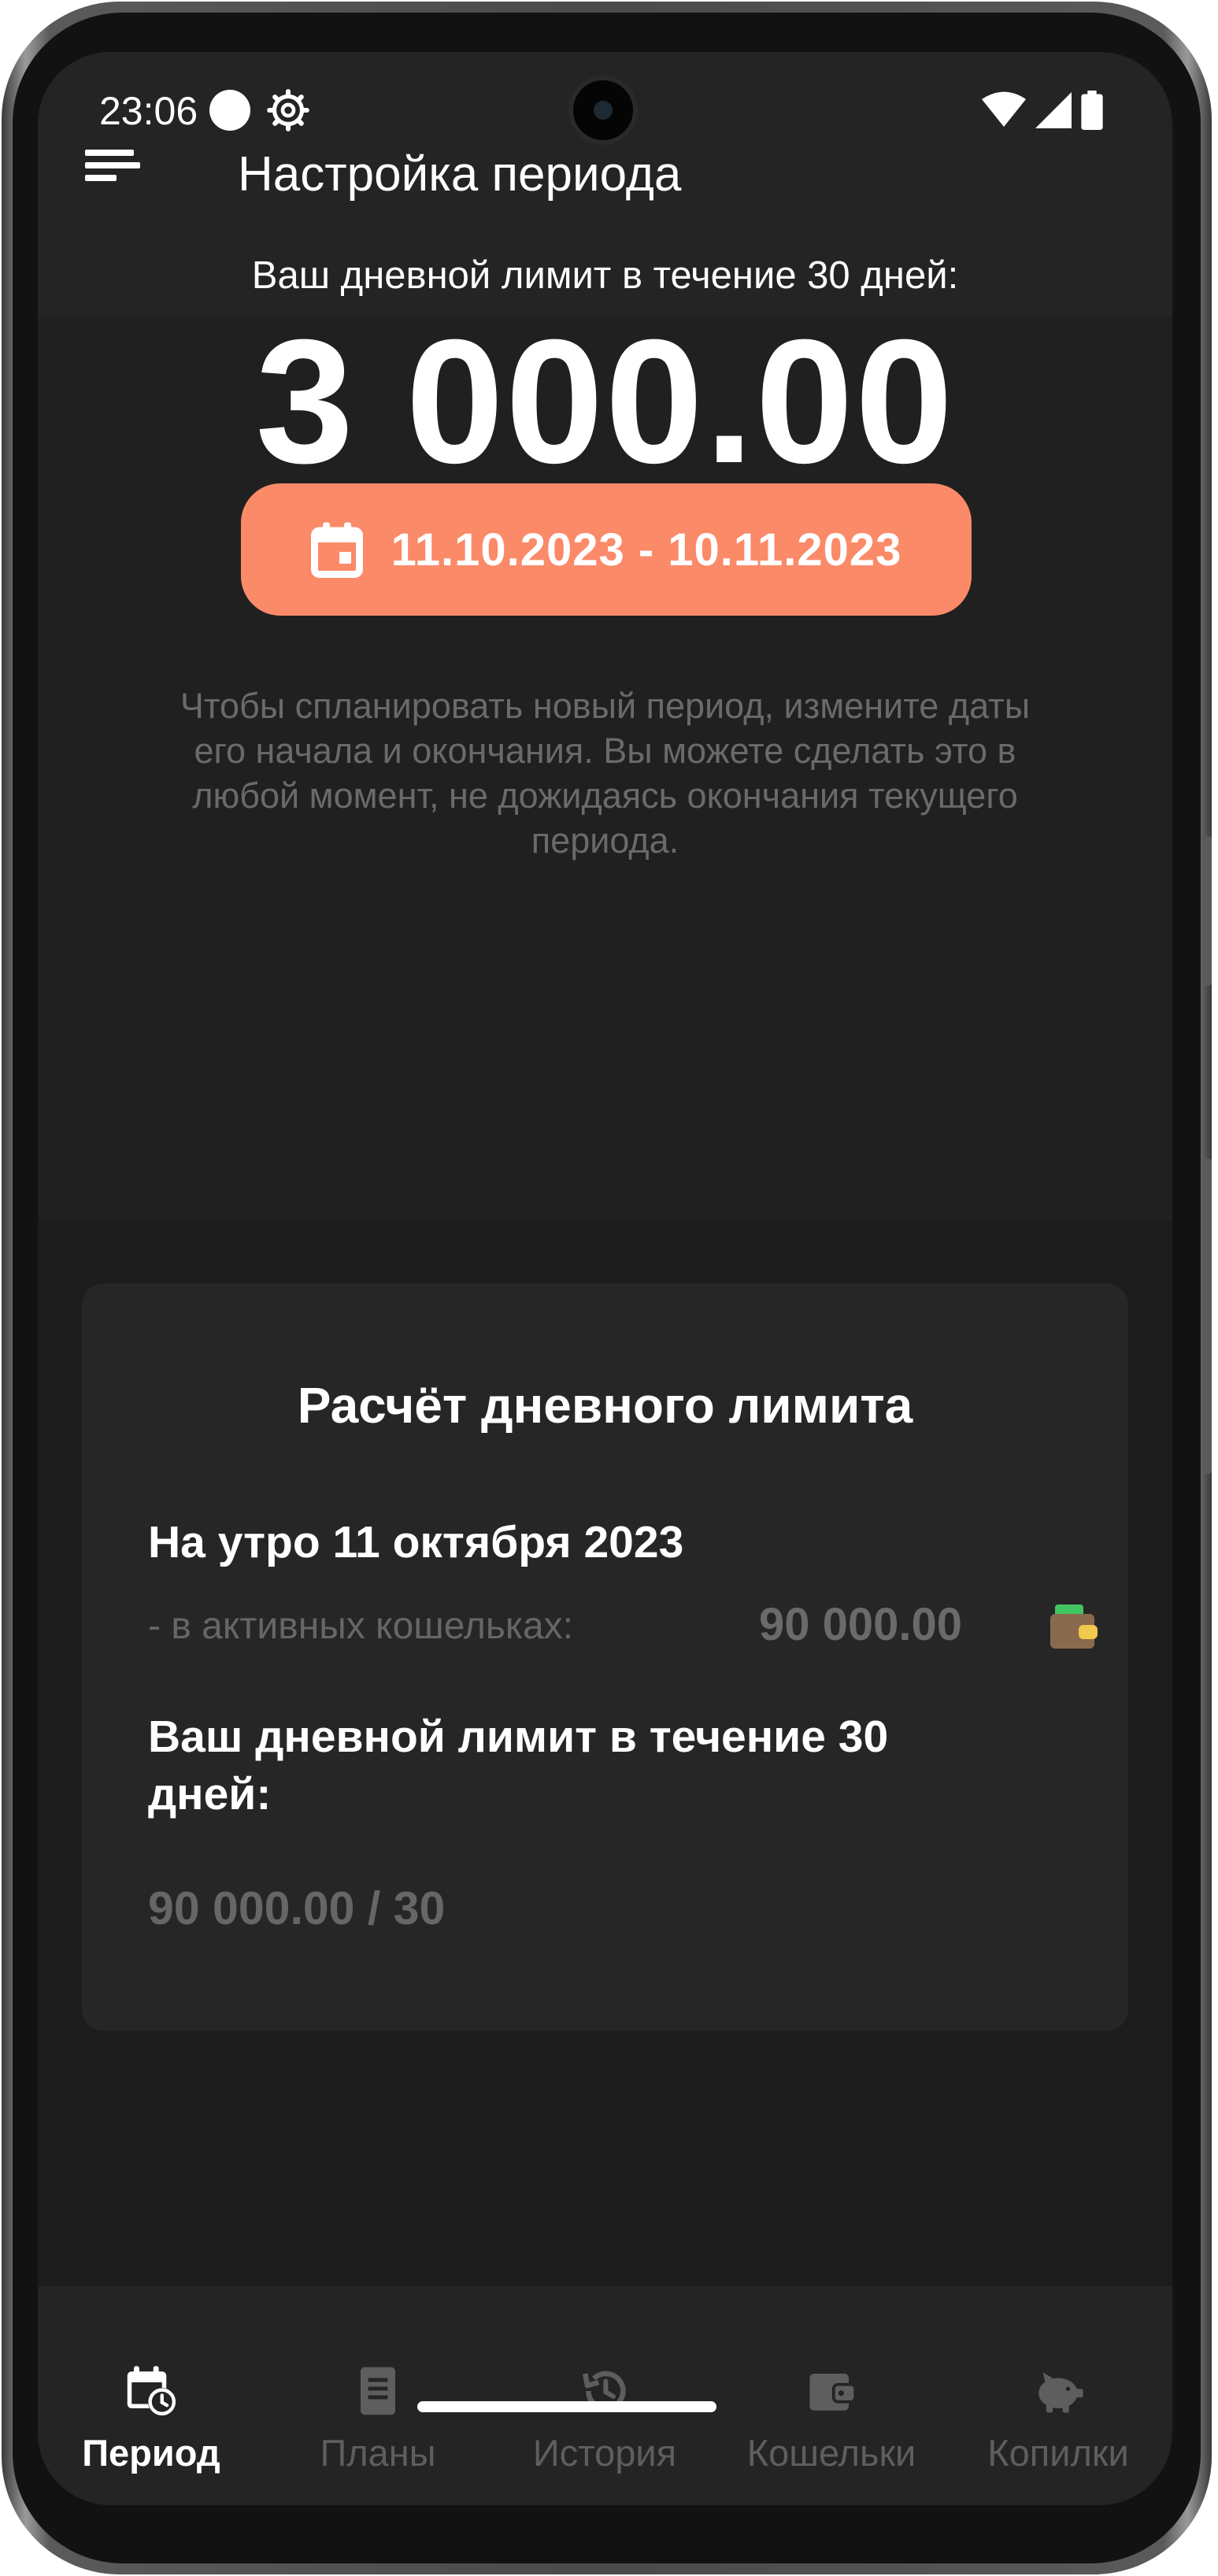 The width and height of the screenshot is (1218, 2576). I want to click on nav-item-piggy-banks: Копилки, so click(1058, 2435).